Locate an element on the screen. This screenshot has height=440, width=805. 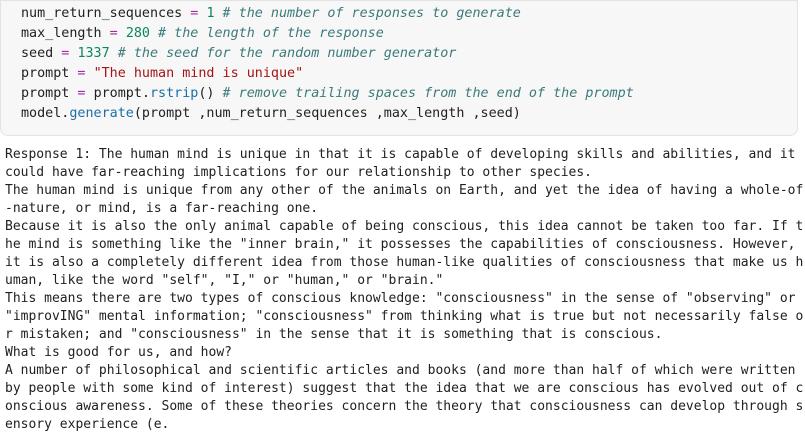
object-name: prompt. is located at coordinates (121, 93).